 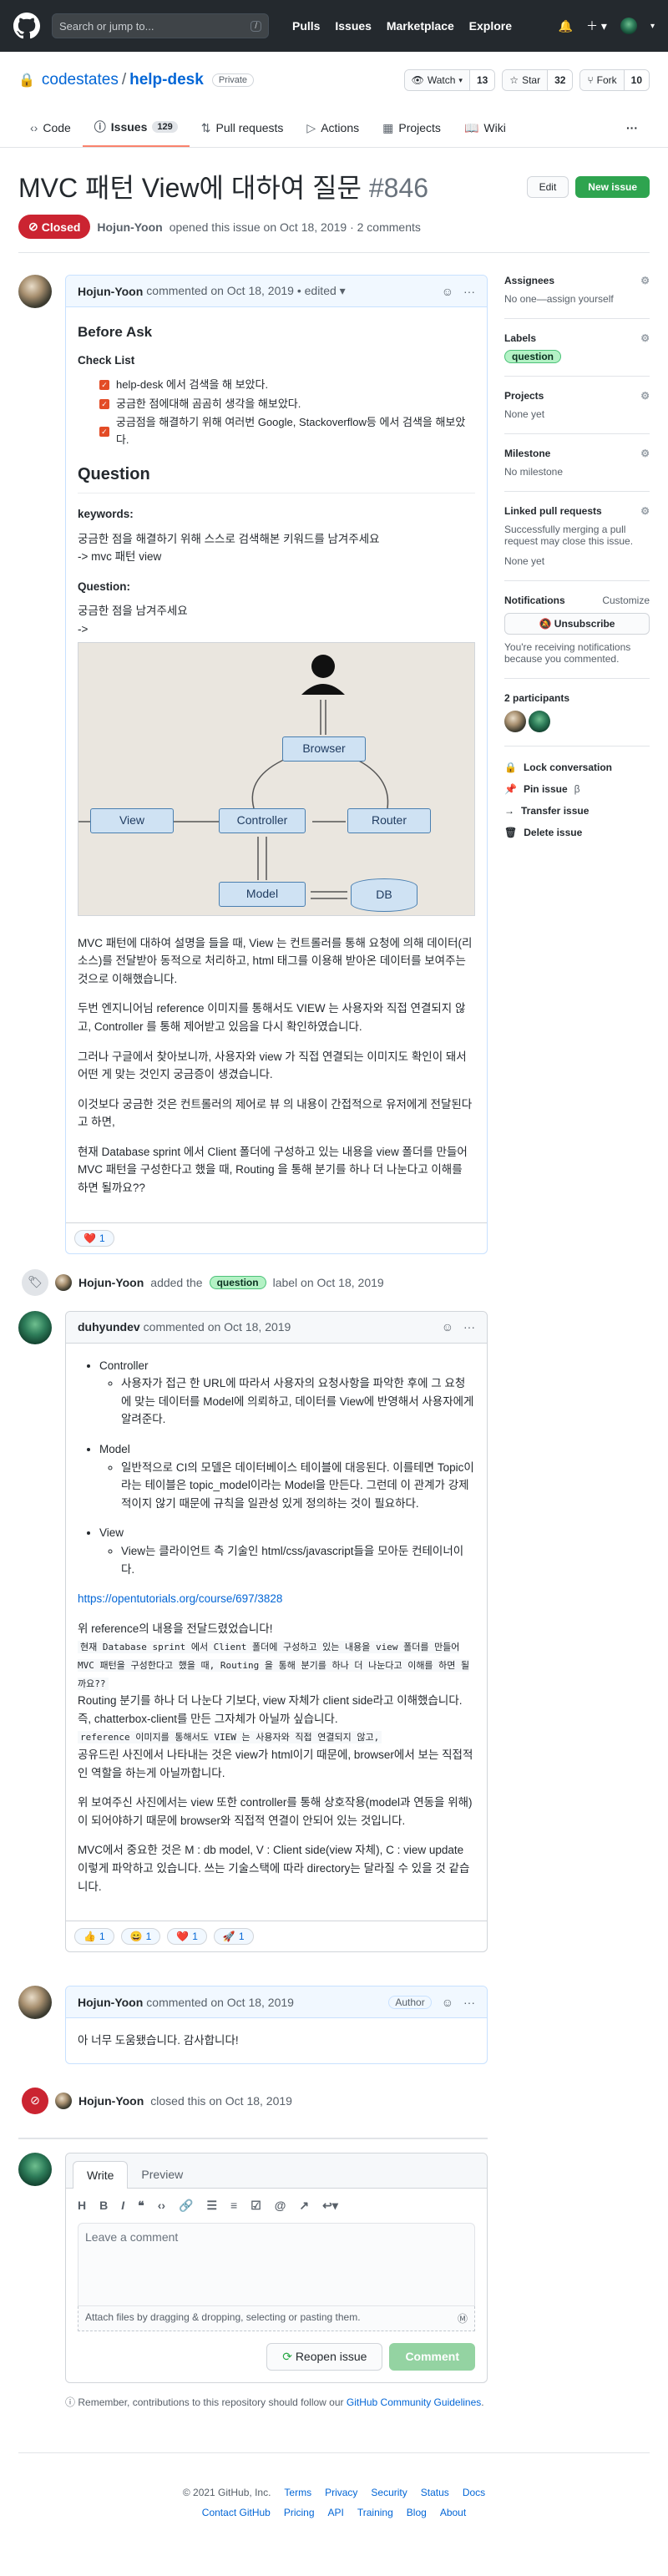 What do you see at coordinates (612, 187) in the screenshot?
I see `new-issue-button: New issue` at bounding box center [612, 187].